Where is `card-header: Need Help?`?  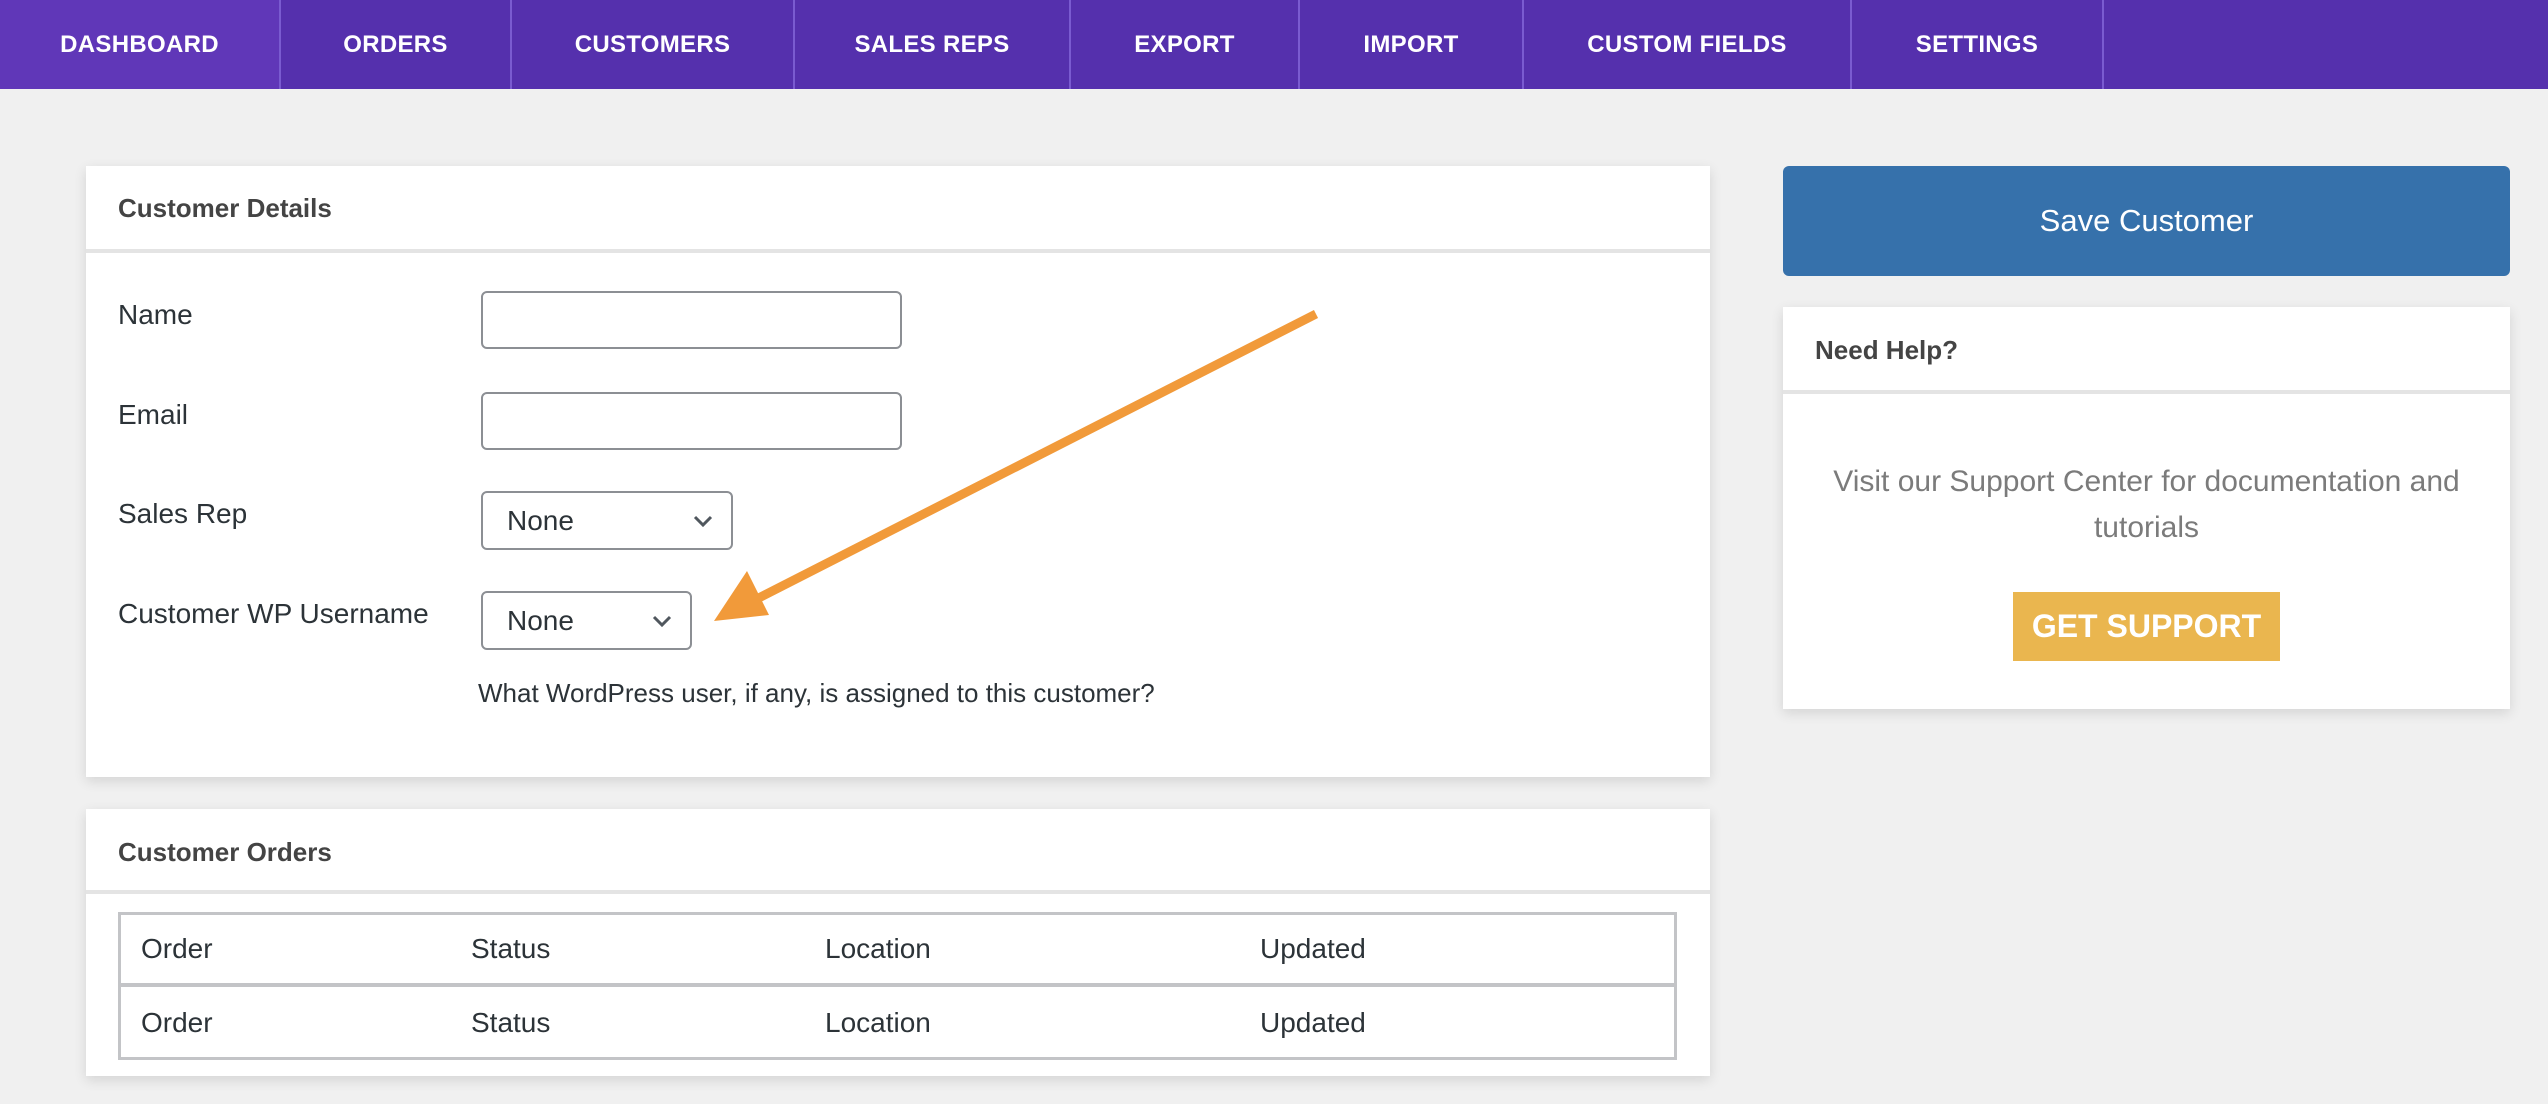 card-header: Need Help? is located at coordinates (2146, 350).